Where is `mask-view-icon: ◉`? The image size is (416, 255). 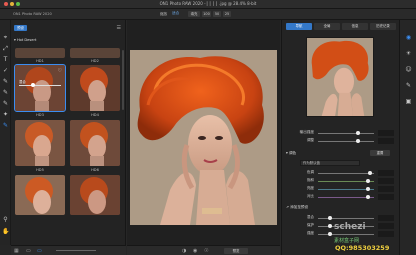
mask-view-icon: ◉ is located at coordinates (195, 251).